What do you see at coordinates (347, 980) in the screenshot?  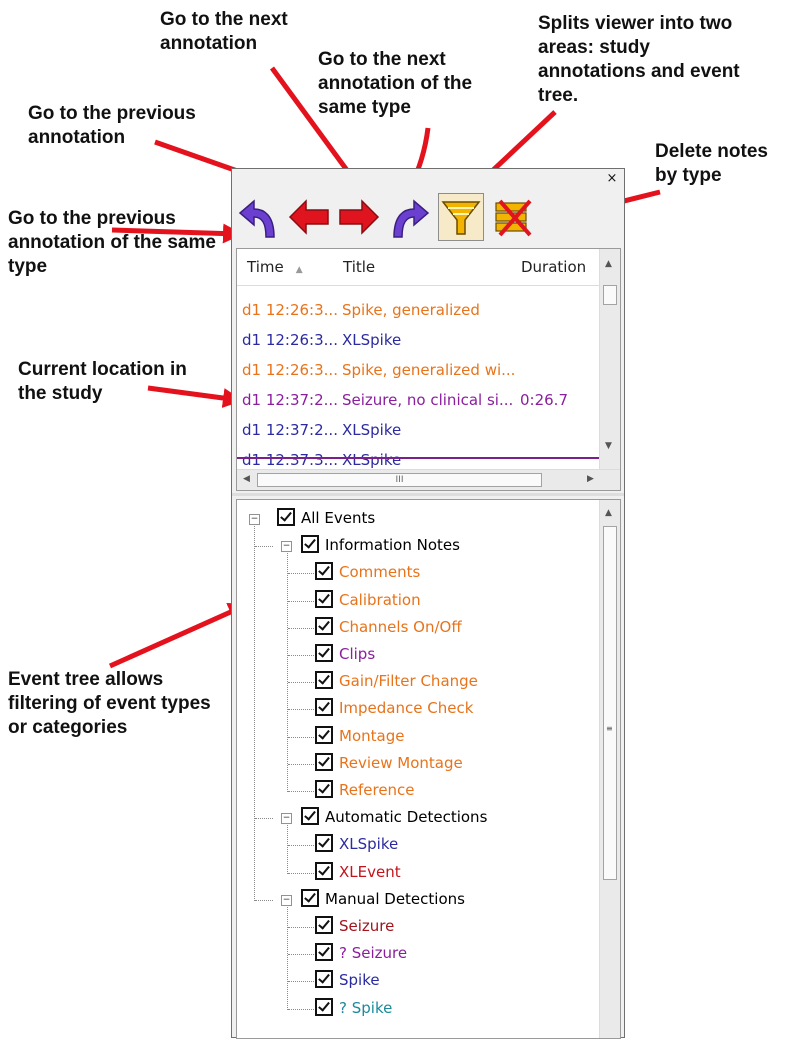 I see `tree-item: Spike` at bounding box center [347, 980].